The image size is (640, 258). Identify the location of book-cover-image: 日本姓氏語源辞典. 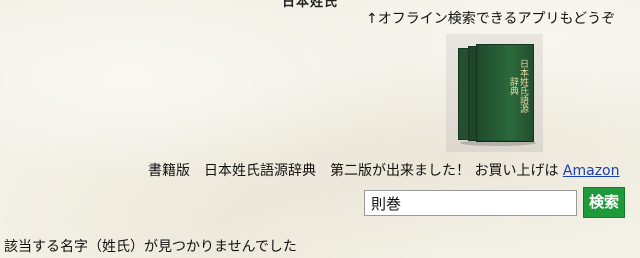
(494, 93).